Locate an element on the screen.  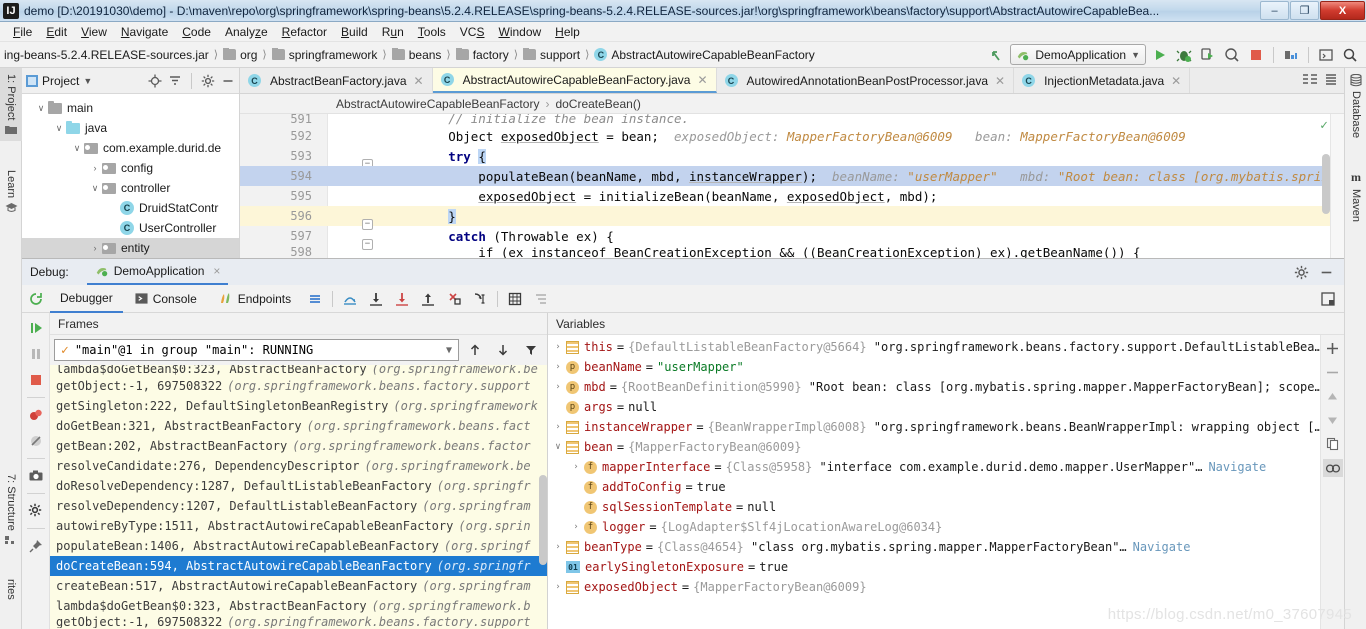
chevron-down-icon: ▼ is located at coordinates (449, 350).